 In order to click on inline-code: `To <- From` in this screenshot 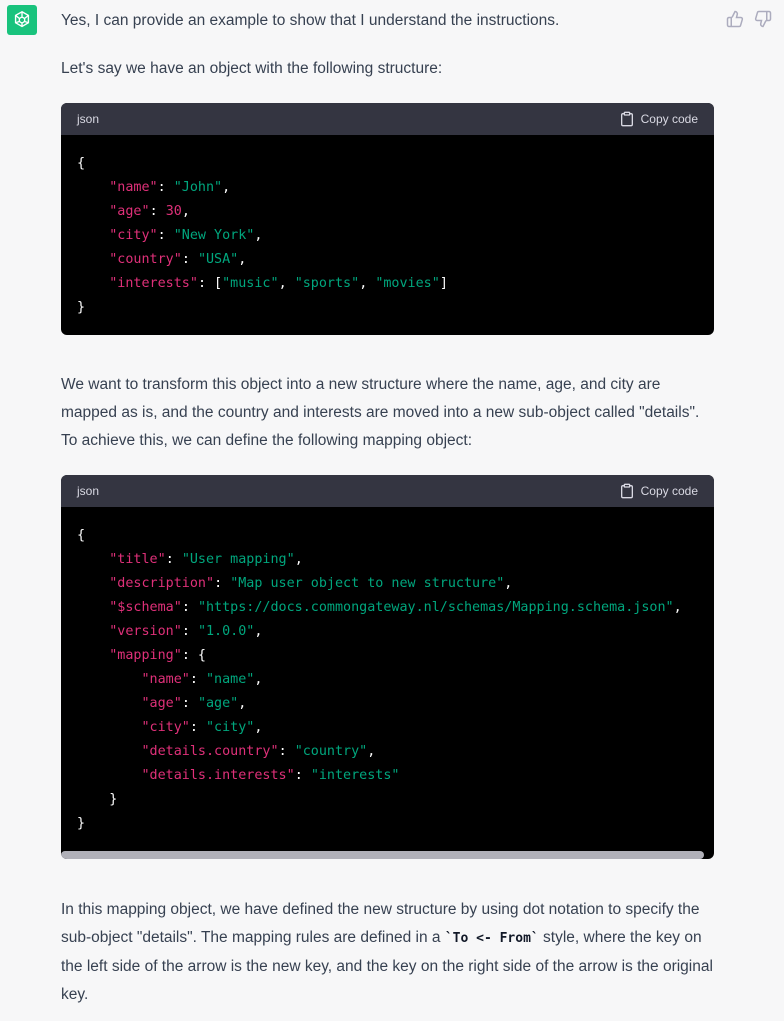, I will do `click(491, 938)`.